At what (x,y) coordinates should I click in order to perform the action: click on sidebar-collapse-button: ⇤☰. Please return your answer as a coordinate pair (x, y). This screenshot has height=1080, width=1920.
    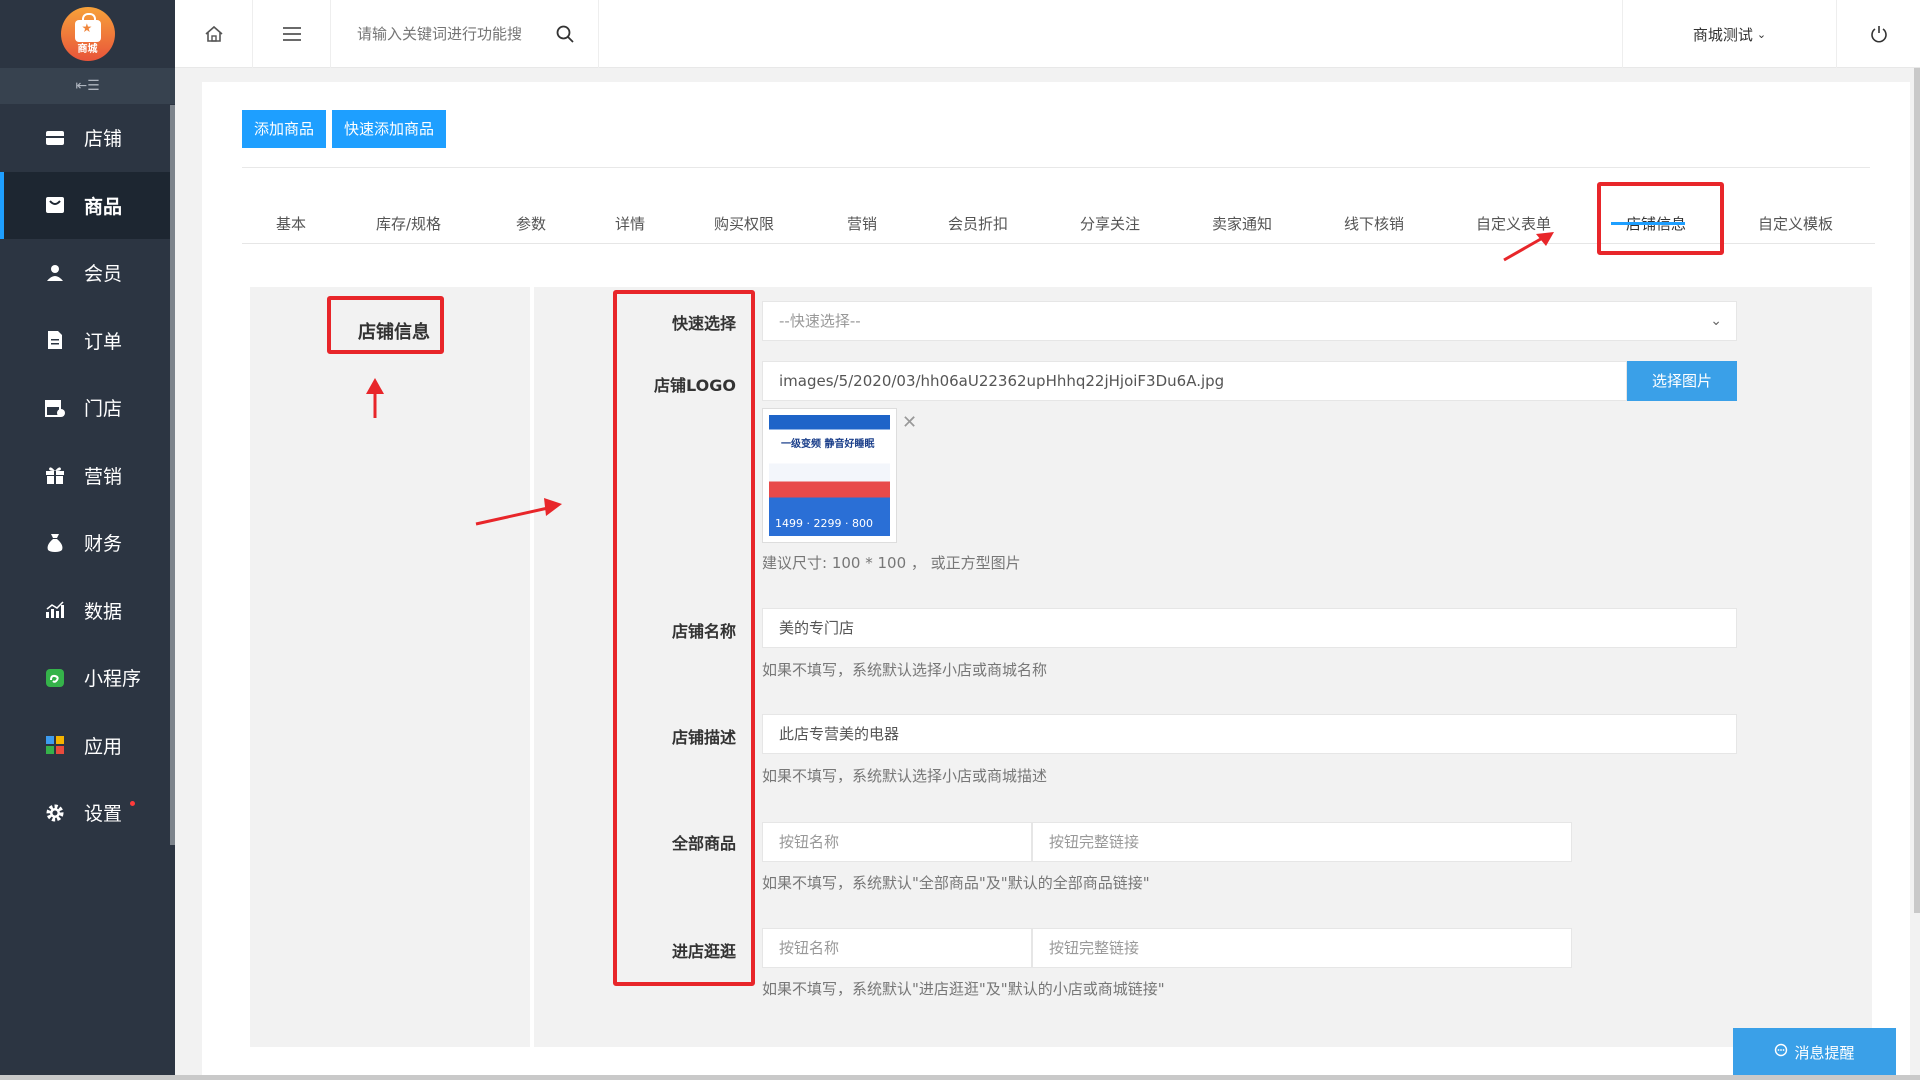
    Looking at the image, I should click on (87, 86).